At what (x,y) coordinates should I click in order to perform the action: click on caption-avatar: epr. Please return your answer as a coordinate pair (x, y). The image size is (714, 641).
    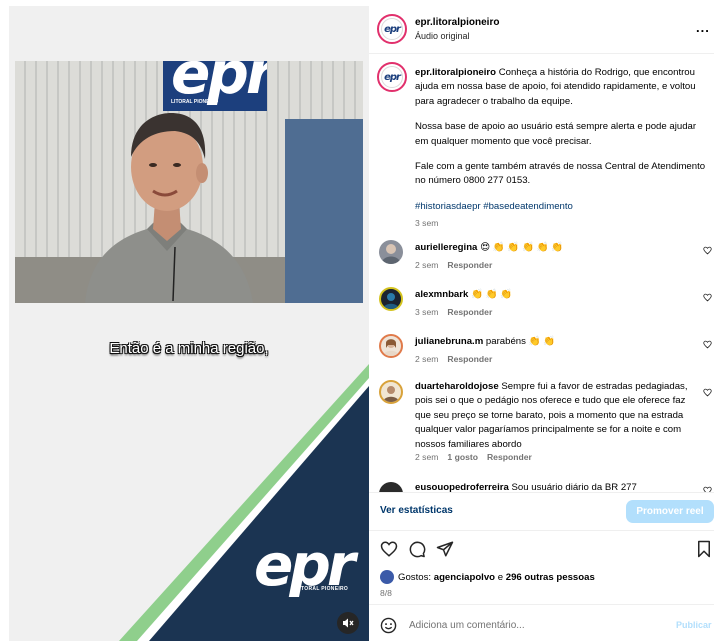
    Looking at the image, I should click on (392, 77).